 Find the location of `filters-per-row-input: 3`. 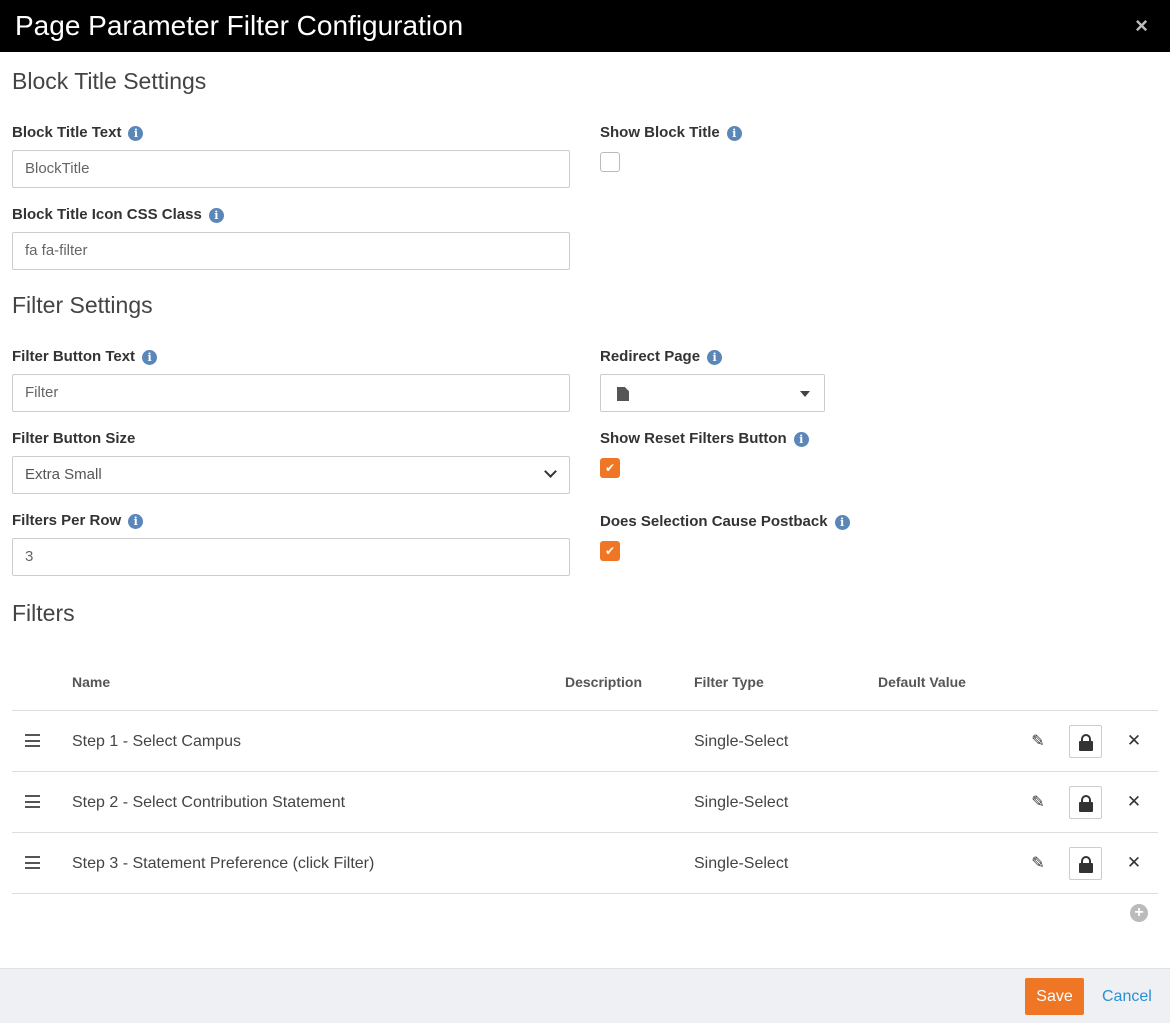

filters-per-row-input: 3 is located at coordinates (291, 557).